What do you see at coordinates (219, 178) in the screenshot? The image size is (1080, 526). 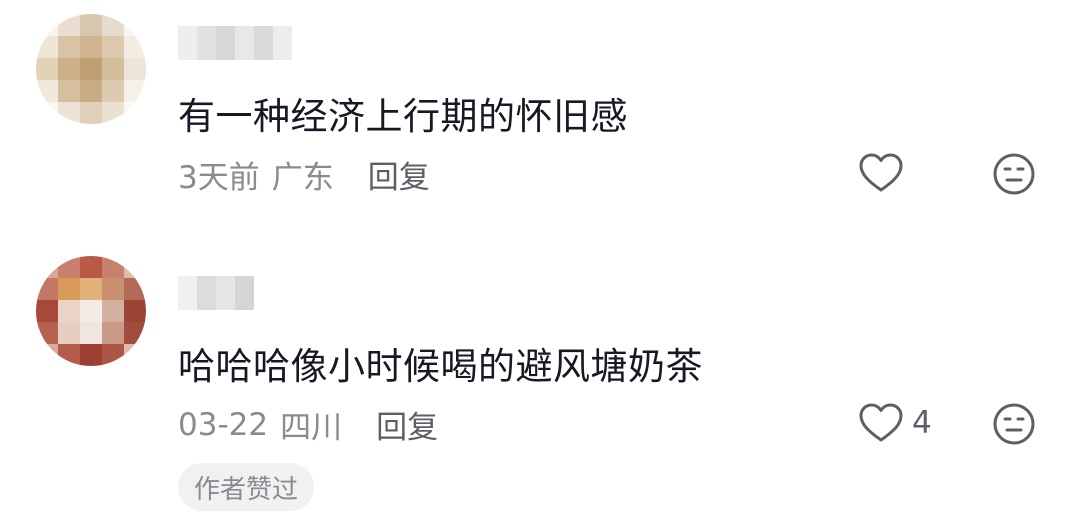 I see `comment-time: 3天前` at bounding box center [219, 178].